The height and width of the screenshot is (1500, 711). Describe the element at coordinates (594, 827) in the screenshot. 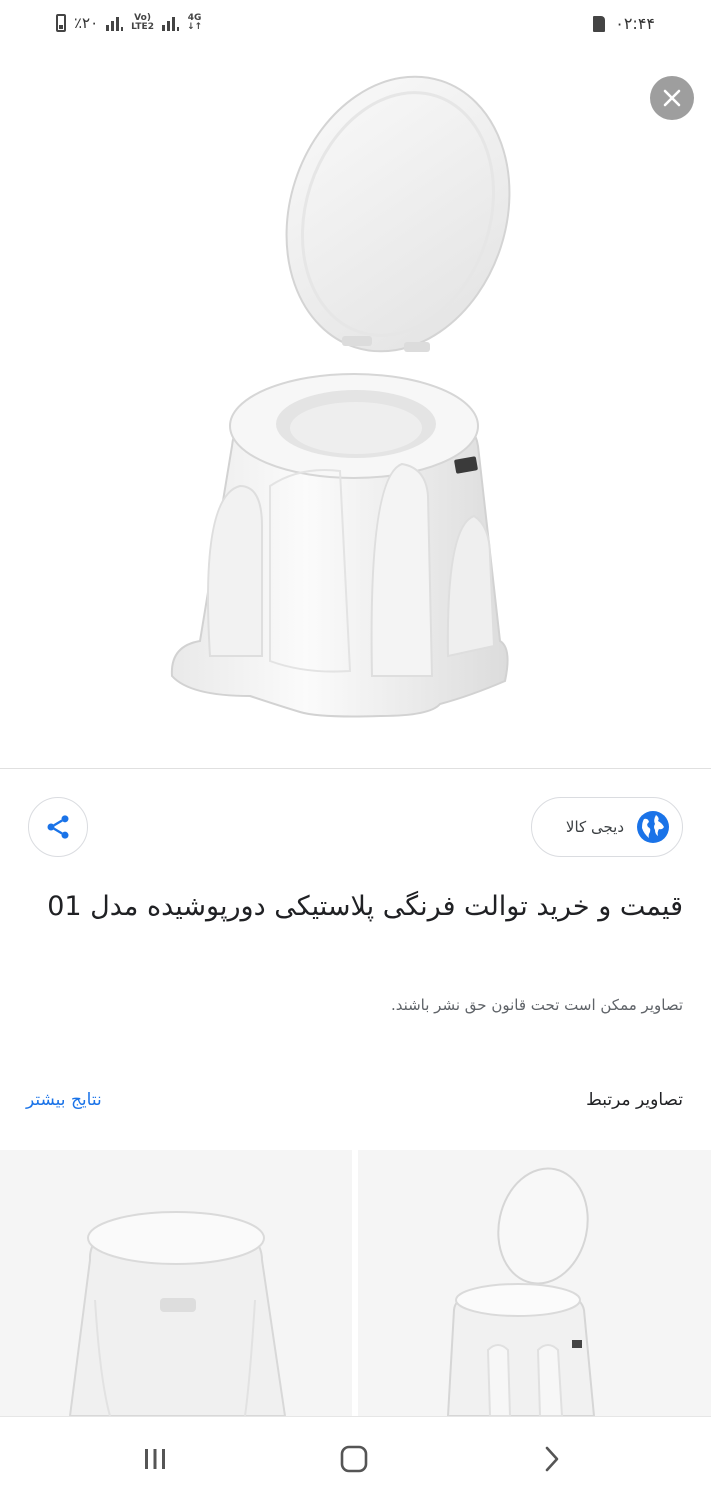

I see `source-name: دیجی کالا` at that location.